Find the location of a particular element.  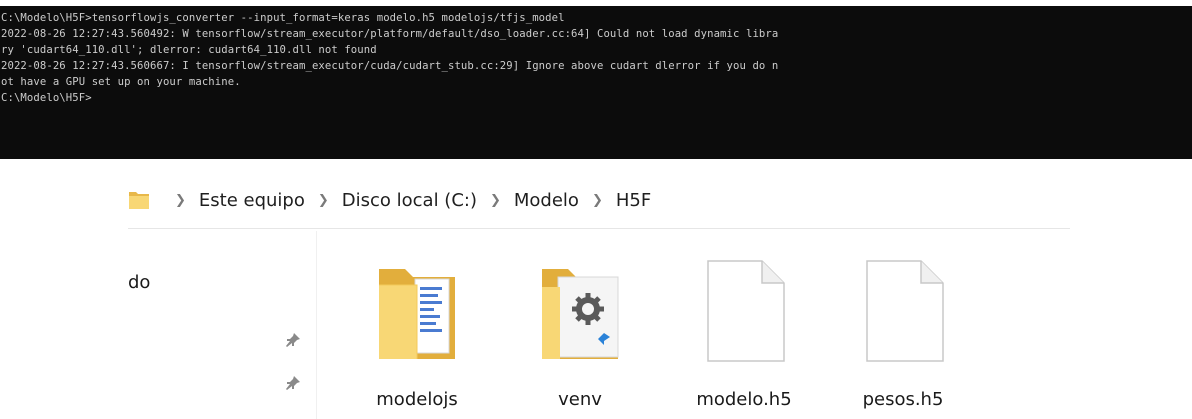

file-item-venv: venv is located at coordinates (580, 335).